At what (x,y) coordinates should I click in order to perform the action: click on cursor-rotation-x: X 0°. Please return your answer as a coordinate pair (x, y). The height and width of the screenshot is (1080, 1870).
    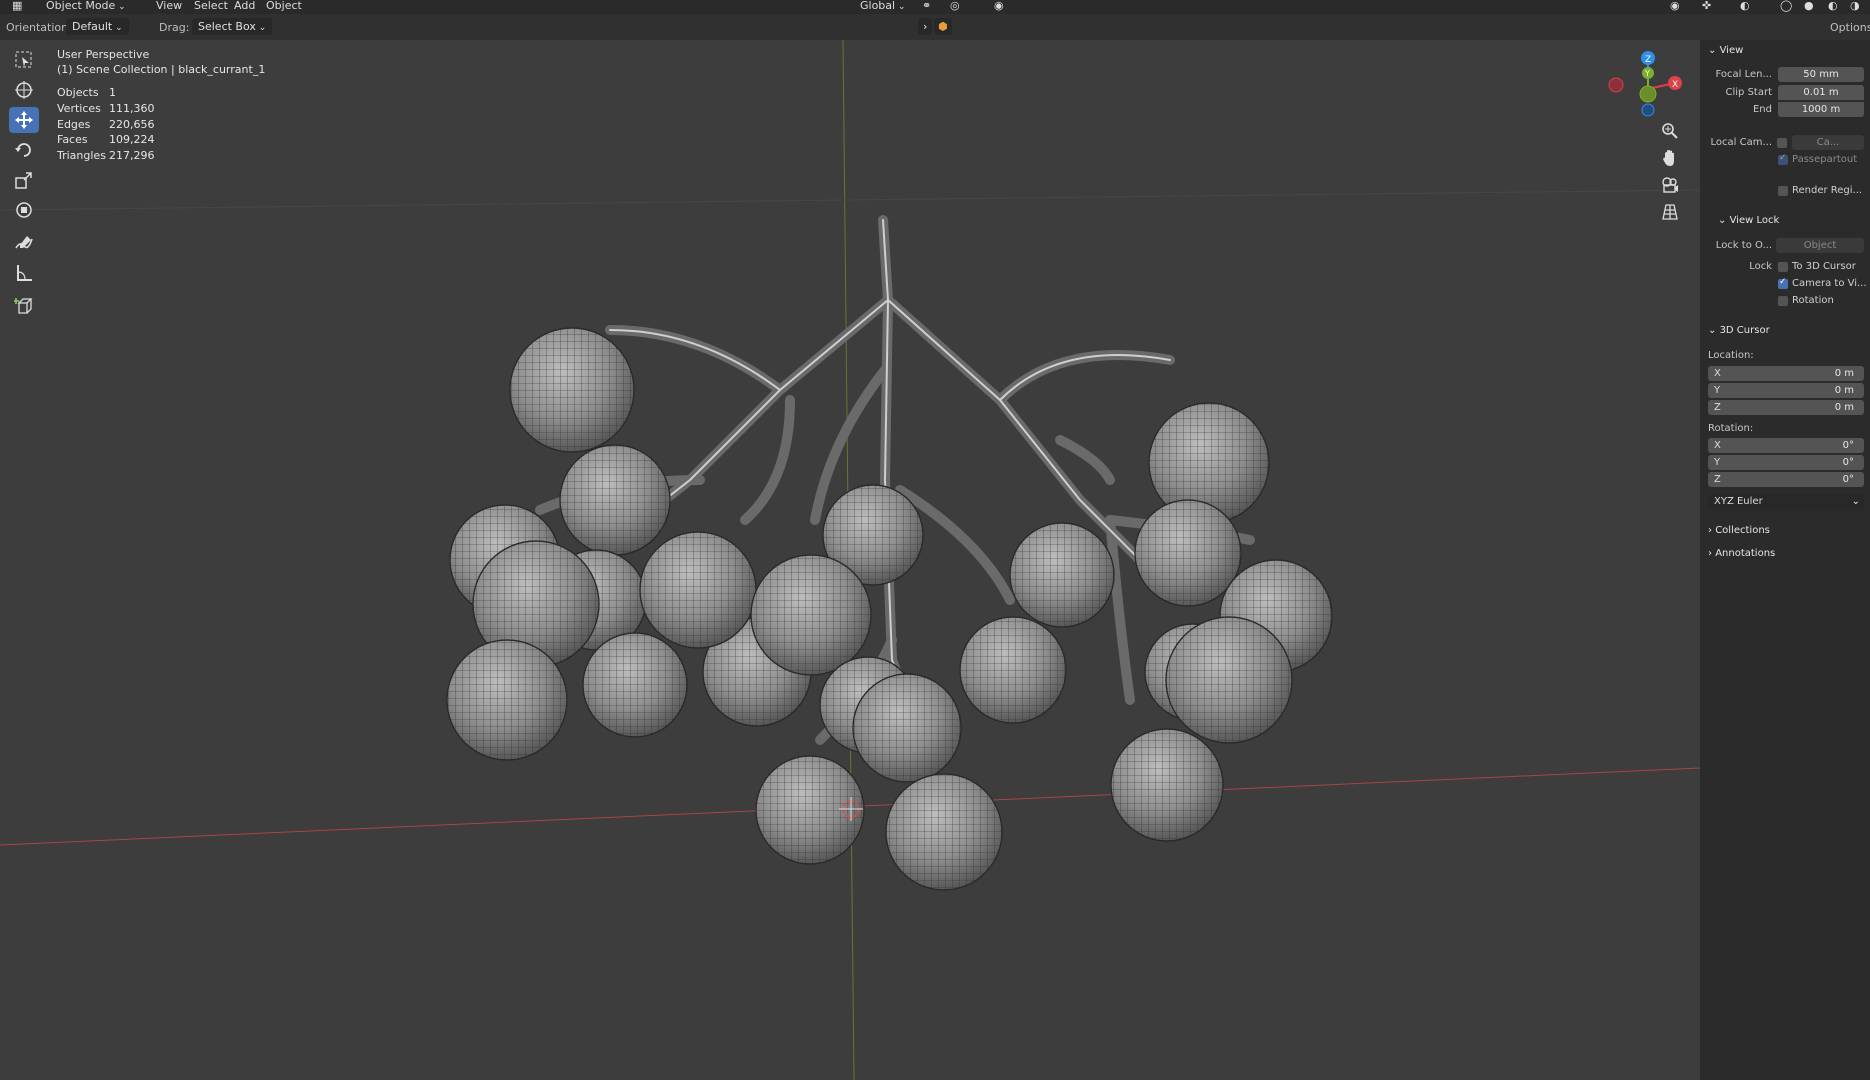
    Looking at the image, I should click on (1786, 445).